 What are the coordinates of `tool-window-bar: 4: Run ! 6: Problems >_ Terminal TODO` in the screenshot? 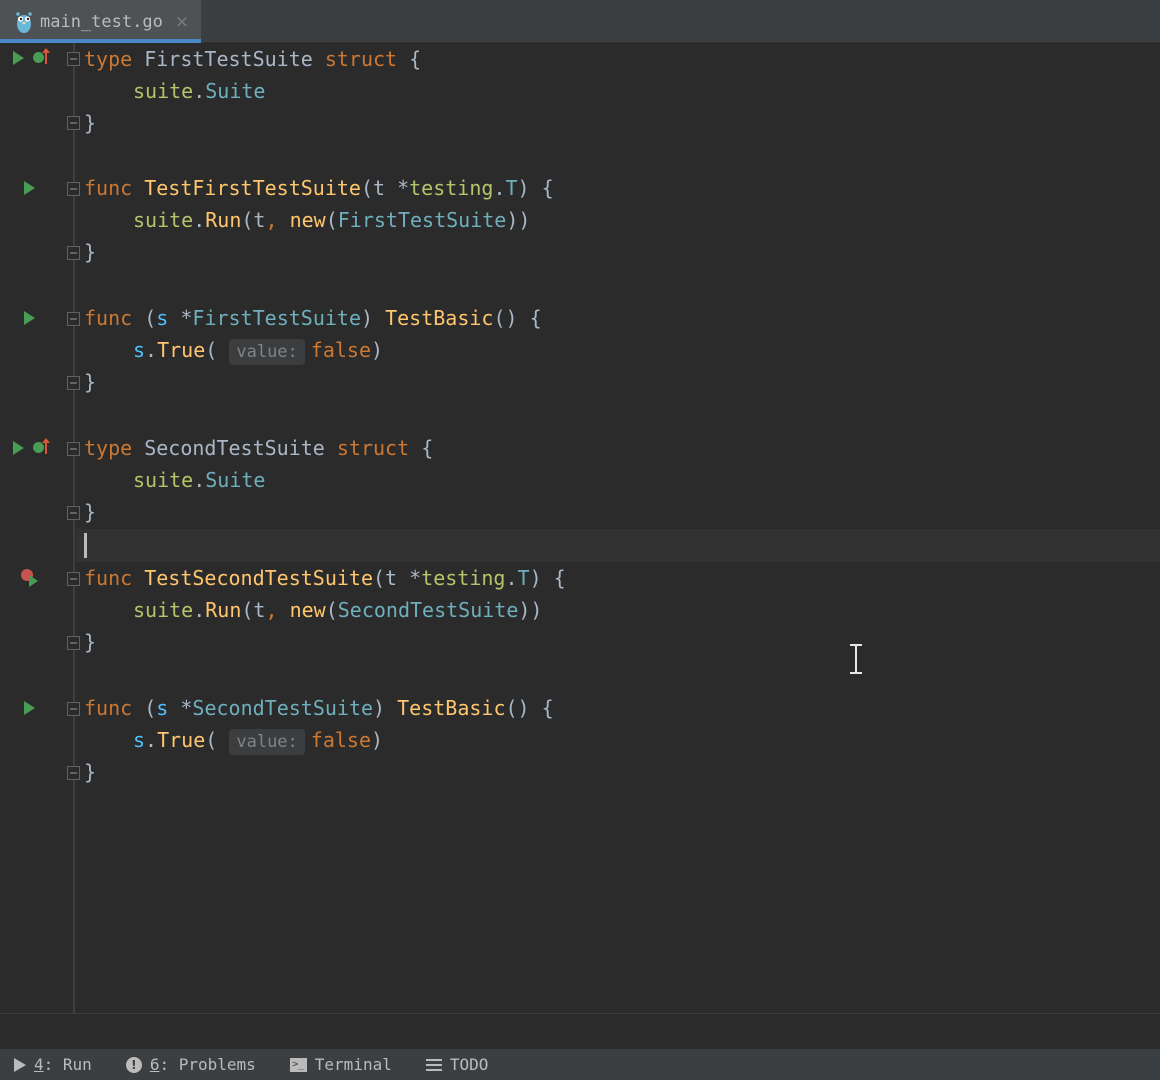 It's located at (580, 1064).